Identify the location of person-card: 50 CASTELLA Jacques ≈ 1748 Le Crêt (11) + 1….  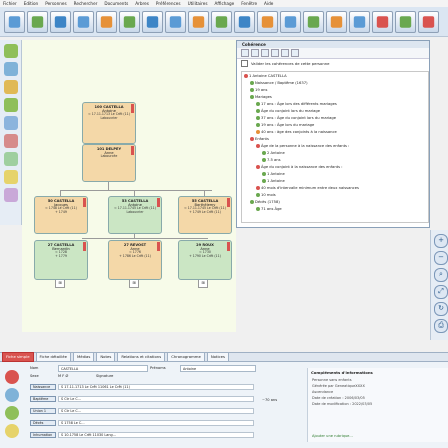
(61, 215).